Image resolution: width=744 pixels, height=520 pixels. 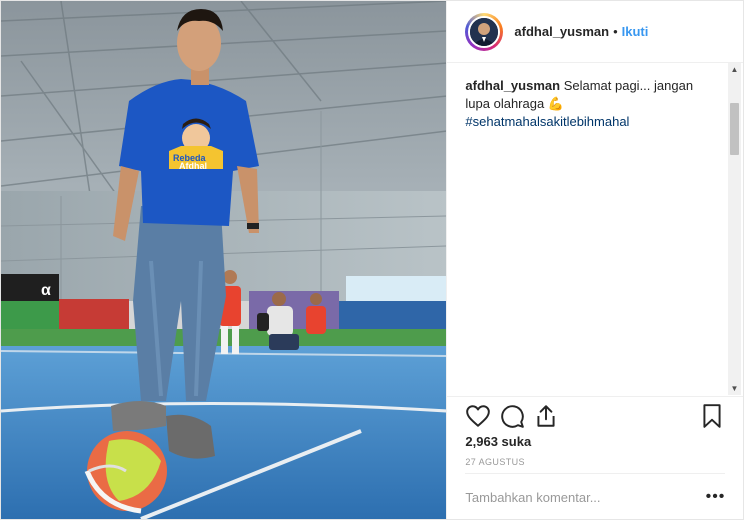 I want to click on heart-icon, so click(x=478, y=416).